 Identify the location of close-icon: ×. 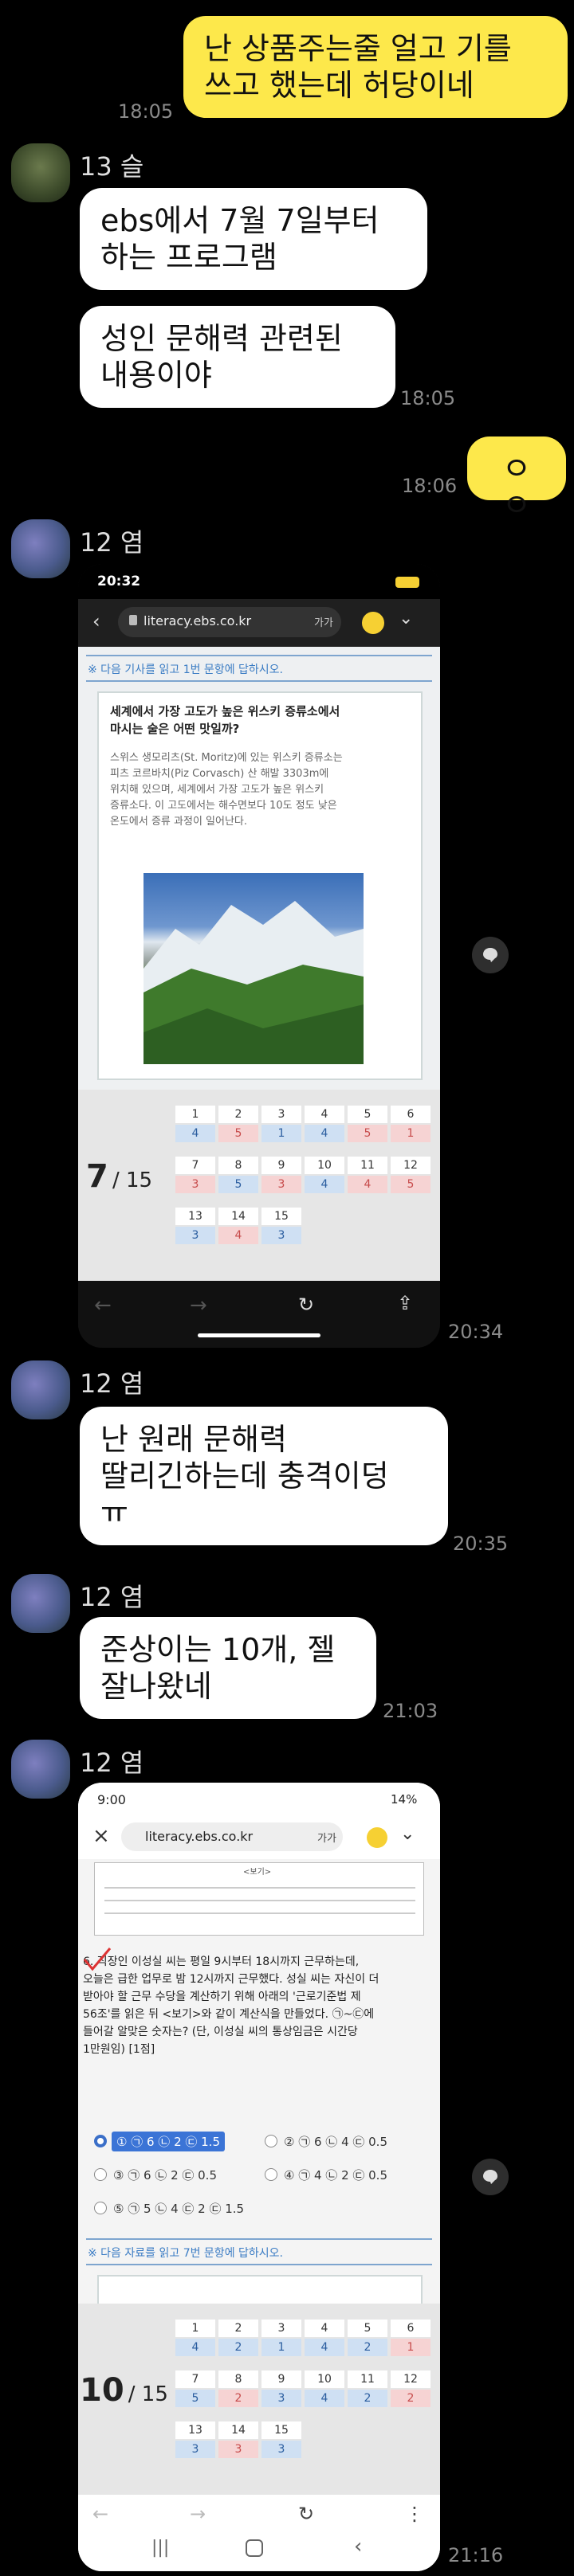
(101, 1836).